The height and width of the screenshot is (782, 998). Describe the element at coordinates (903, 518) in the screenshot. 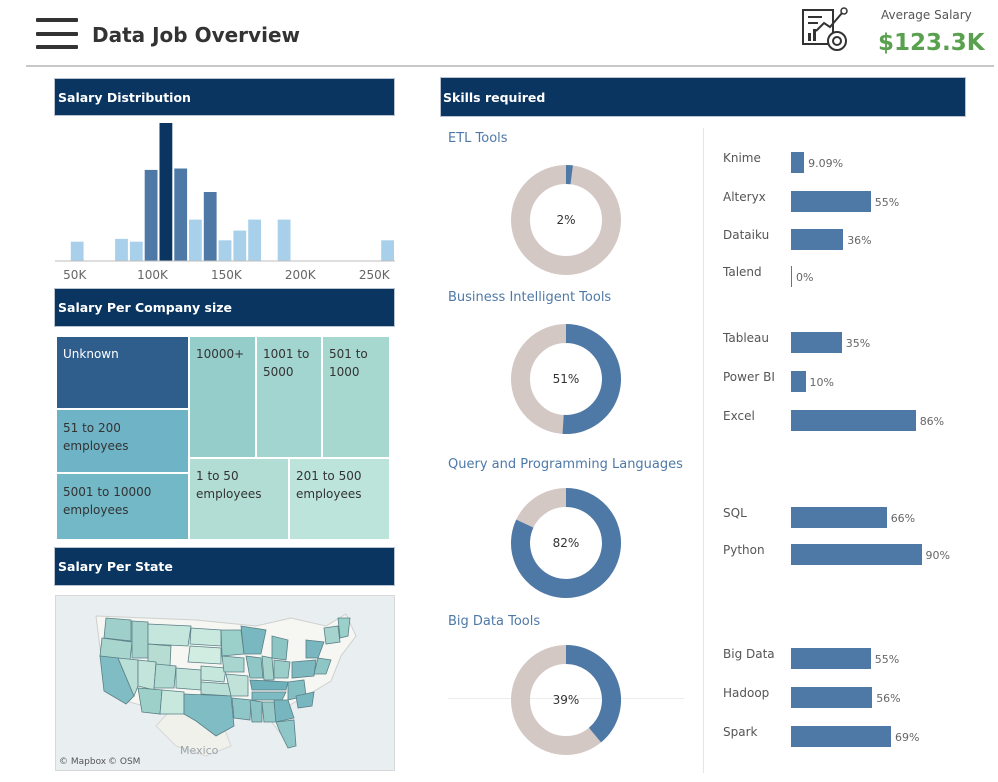

I see `skill-bar-value: 66%` at that location.